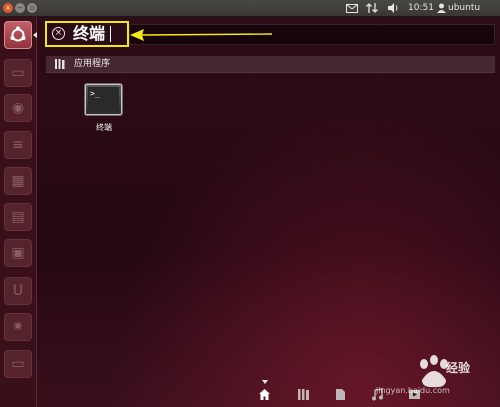  What do you see at coordinates (421, 8) in the screenshot?
I see `clock: 10:51` at bounding box center [421, 8].